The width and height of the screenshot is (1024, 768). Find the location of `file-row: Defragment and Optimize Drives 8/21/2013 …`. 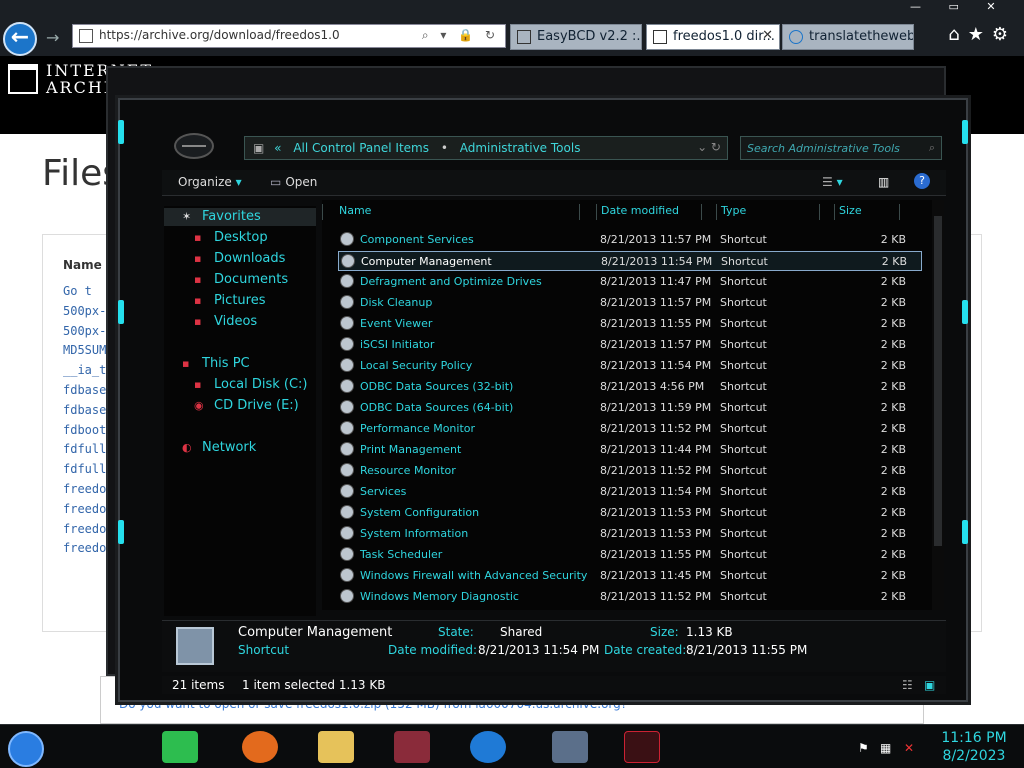

file-row: Defragment and Optimize Drives 8/21/2013 … is located at coordinates (630, 282).